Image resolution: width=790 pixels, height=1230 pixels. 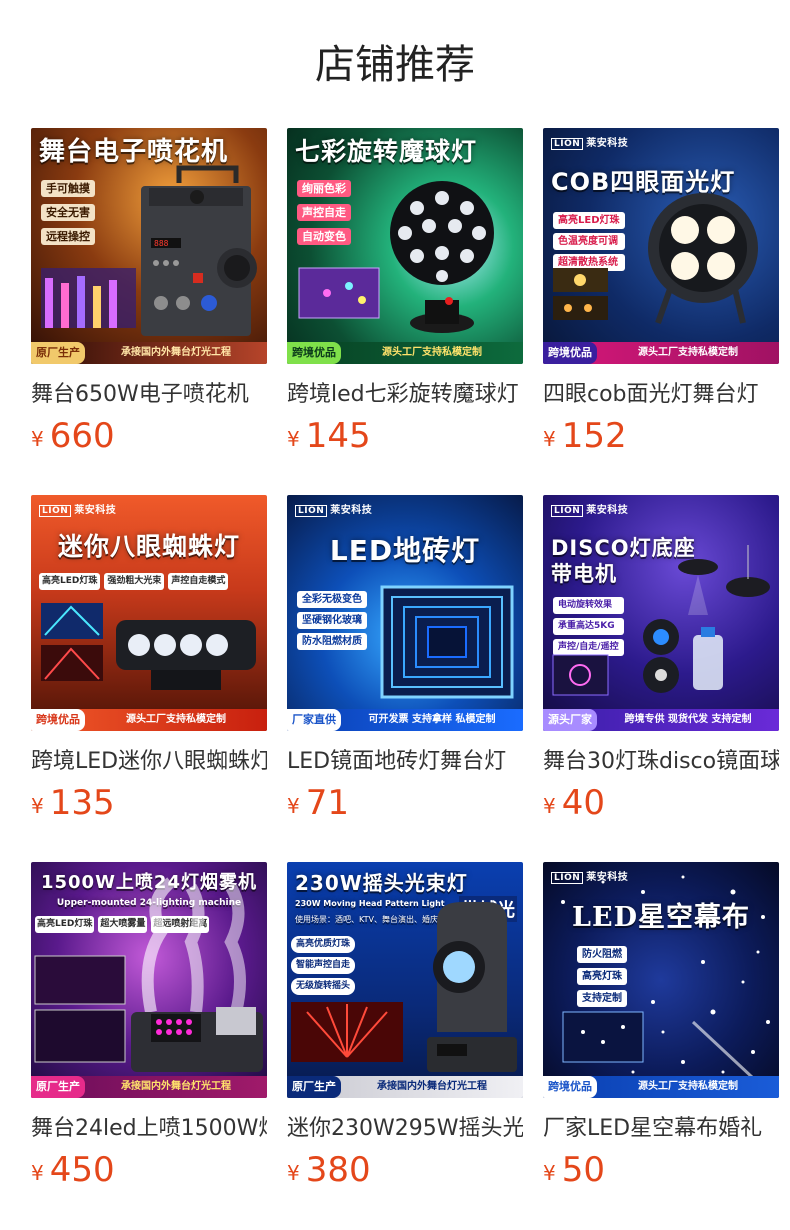 I want to click on image-headline: LED星空幕布, so click(x=661, y=917).